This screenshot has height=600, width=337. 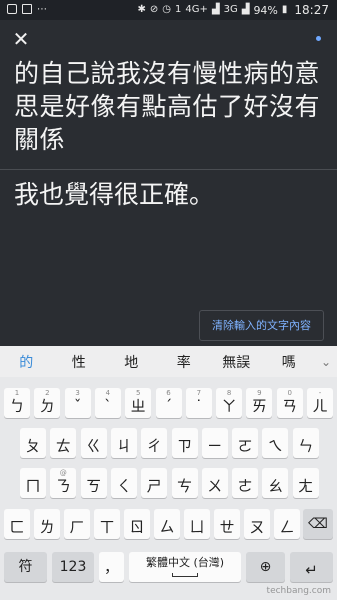 I want to click on zhuyin-key: ㄟ, so click(x=275, y=443).